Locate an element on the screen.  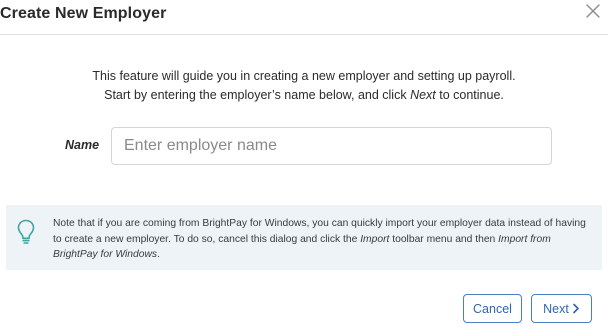
close-button is located at coordinates (593, 11).